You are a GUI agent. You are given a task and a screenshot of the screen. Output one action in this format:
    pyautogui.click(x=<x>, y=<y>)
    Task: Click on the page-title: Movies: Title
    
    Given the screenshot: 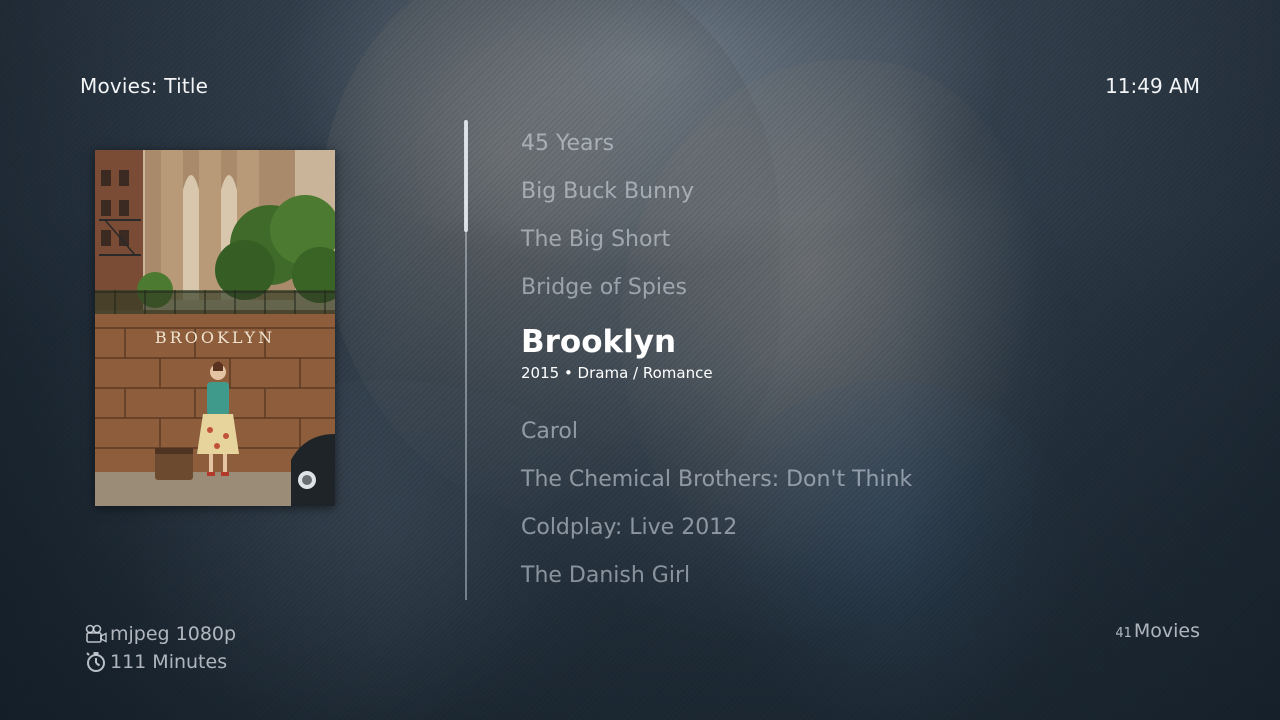 What is the action you would take?
    pyautogui.click(x=144, y=86)
    